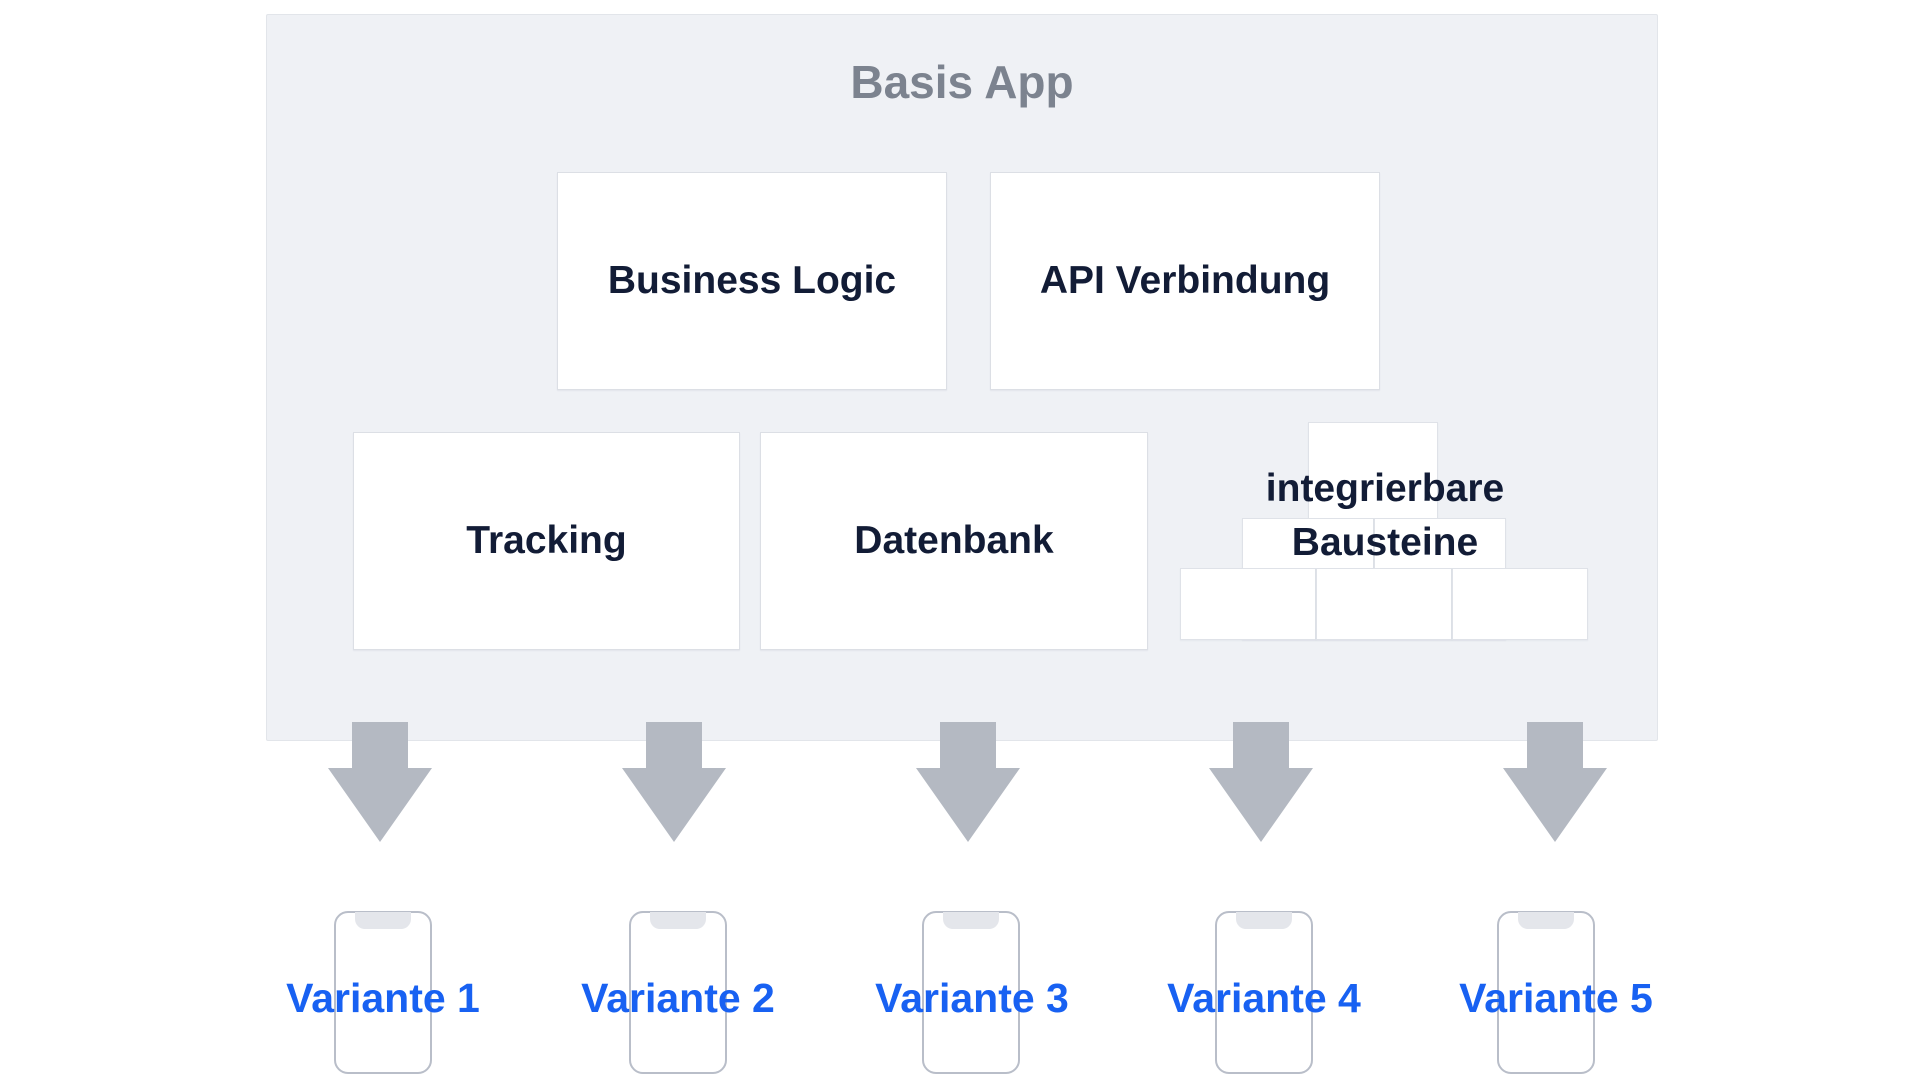 The width and height of the screenshot is (1920, 1080). I want to click on feature-label-tracking: Tracking, so click(546, 540).